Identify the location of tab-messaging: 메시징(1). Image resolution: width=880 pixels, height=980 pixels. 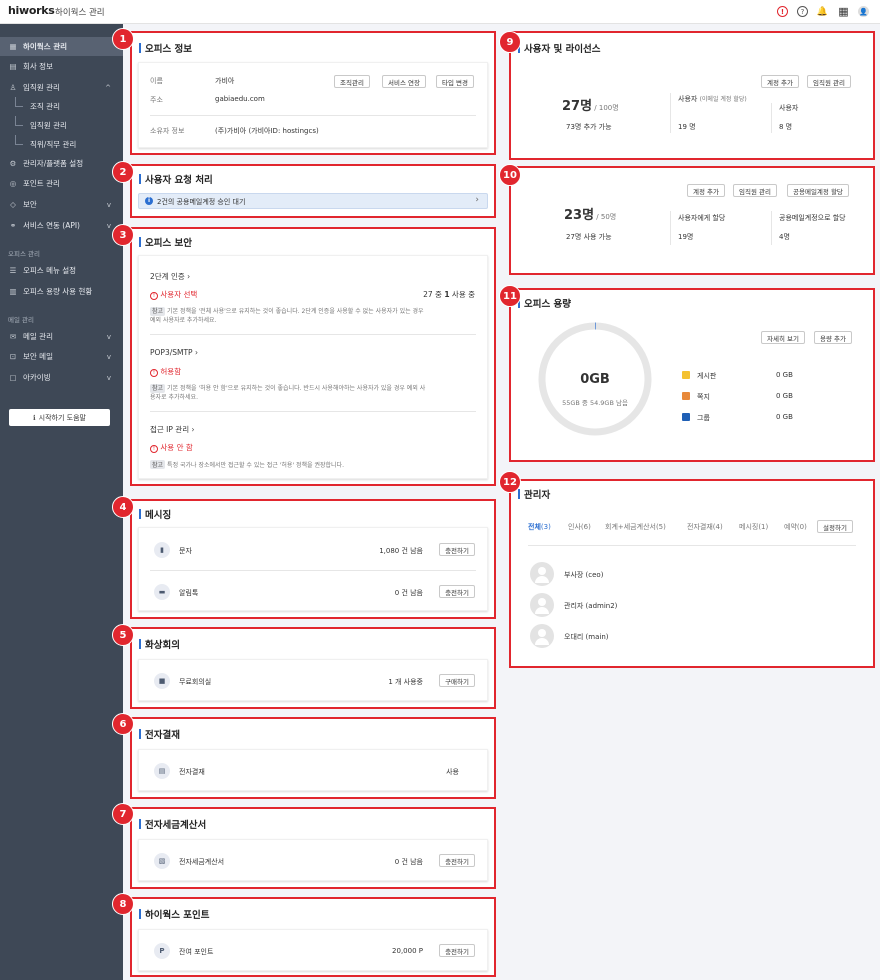
(753, 527).